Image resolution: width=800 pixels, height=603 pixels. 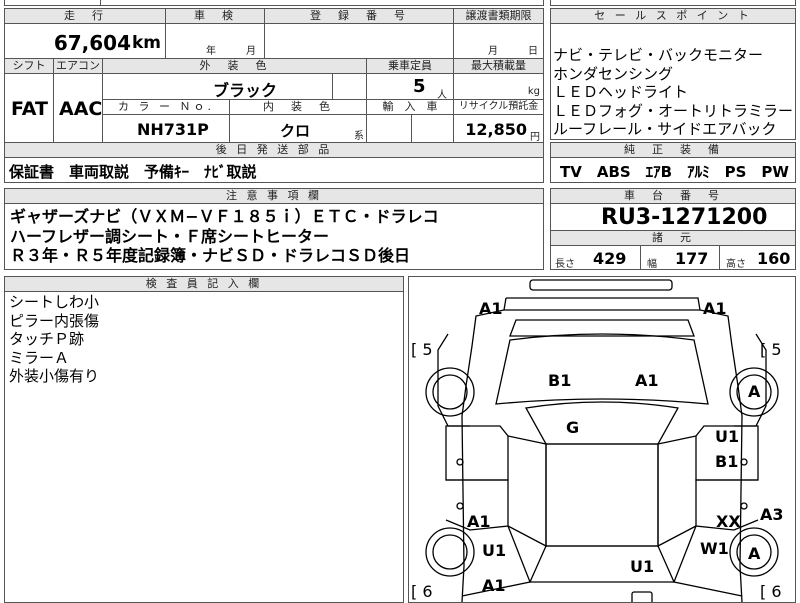 I want to click on hood, so click(x=602, y=369).